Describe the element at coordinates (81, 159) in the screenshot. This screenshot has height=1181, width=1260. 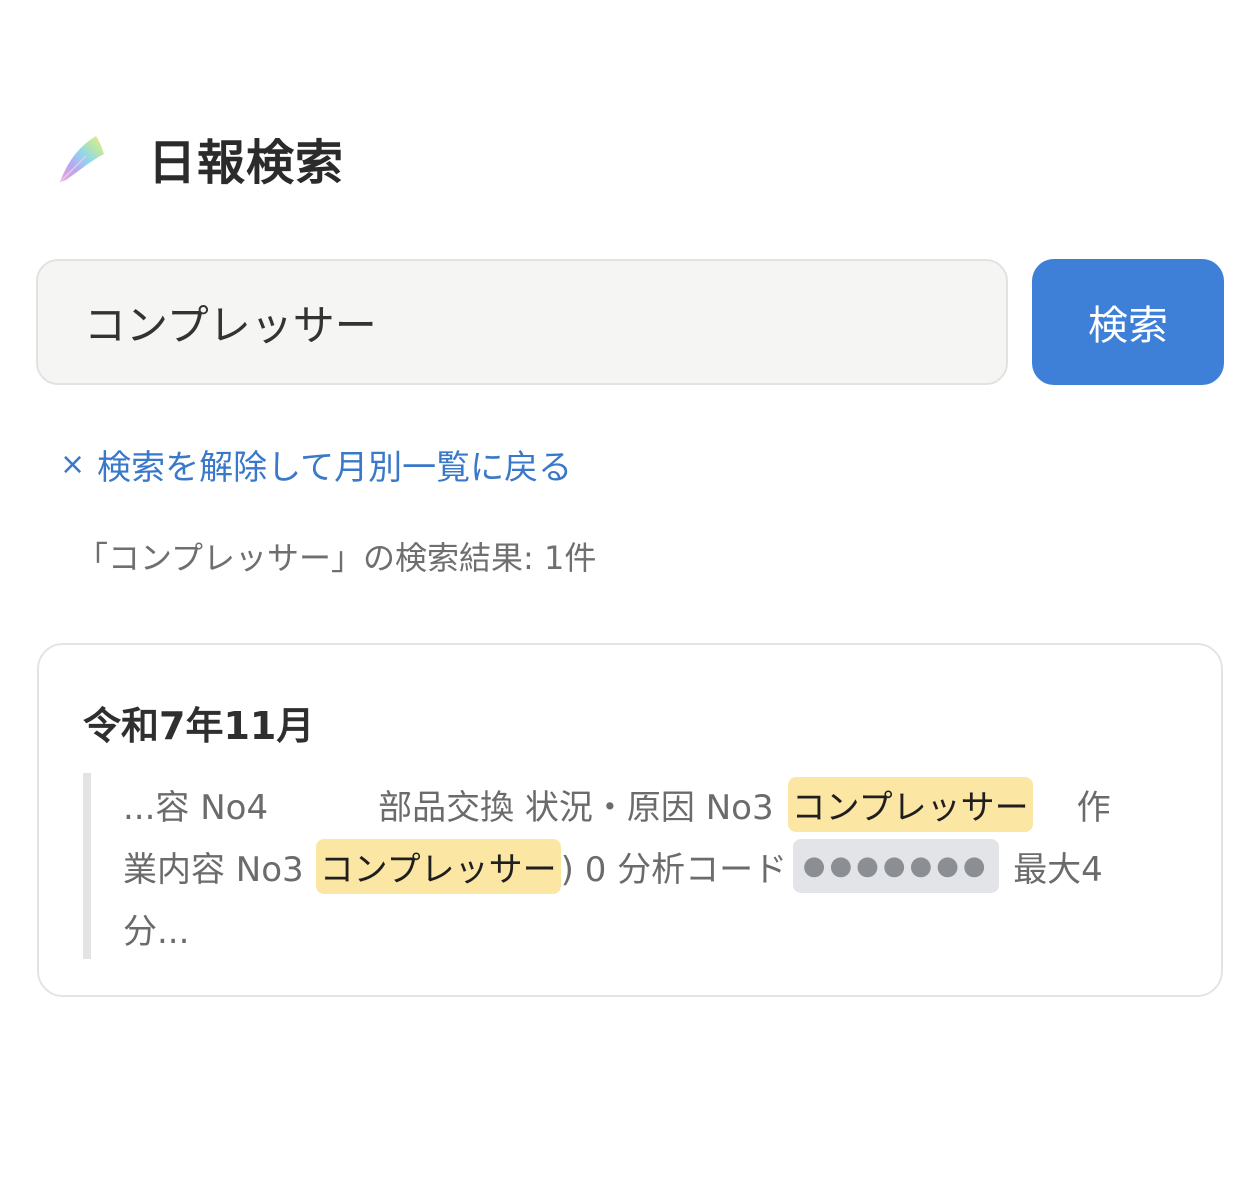
I see `feather-icon` at that location.